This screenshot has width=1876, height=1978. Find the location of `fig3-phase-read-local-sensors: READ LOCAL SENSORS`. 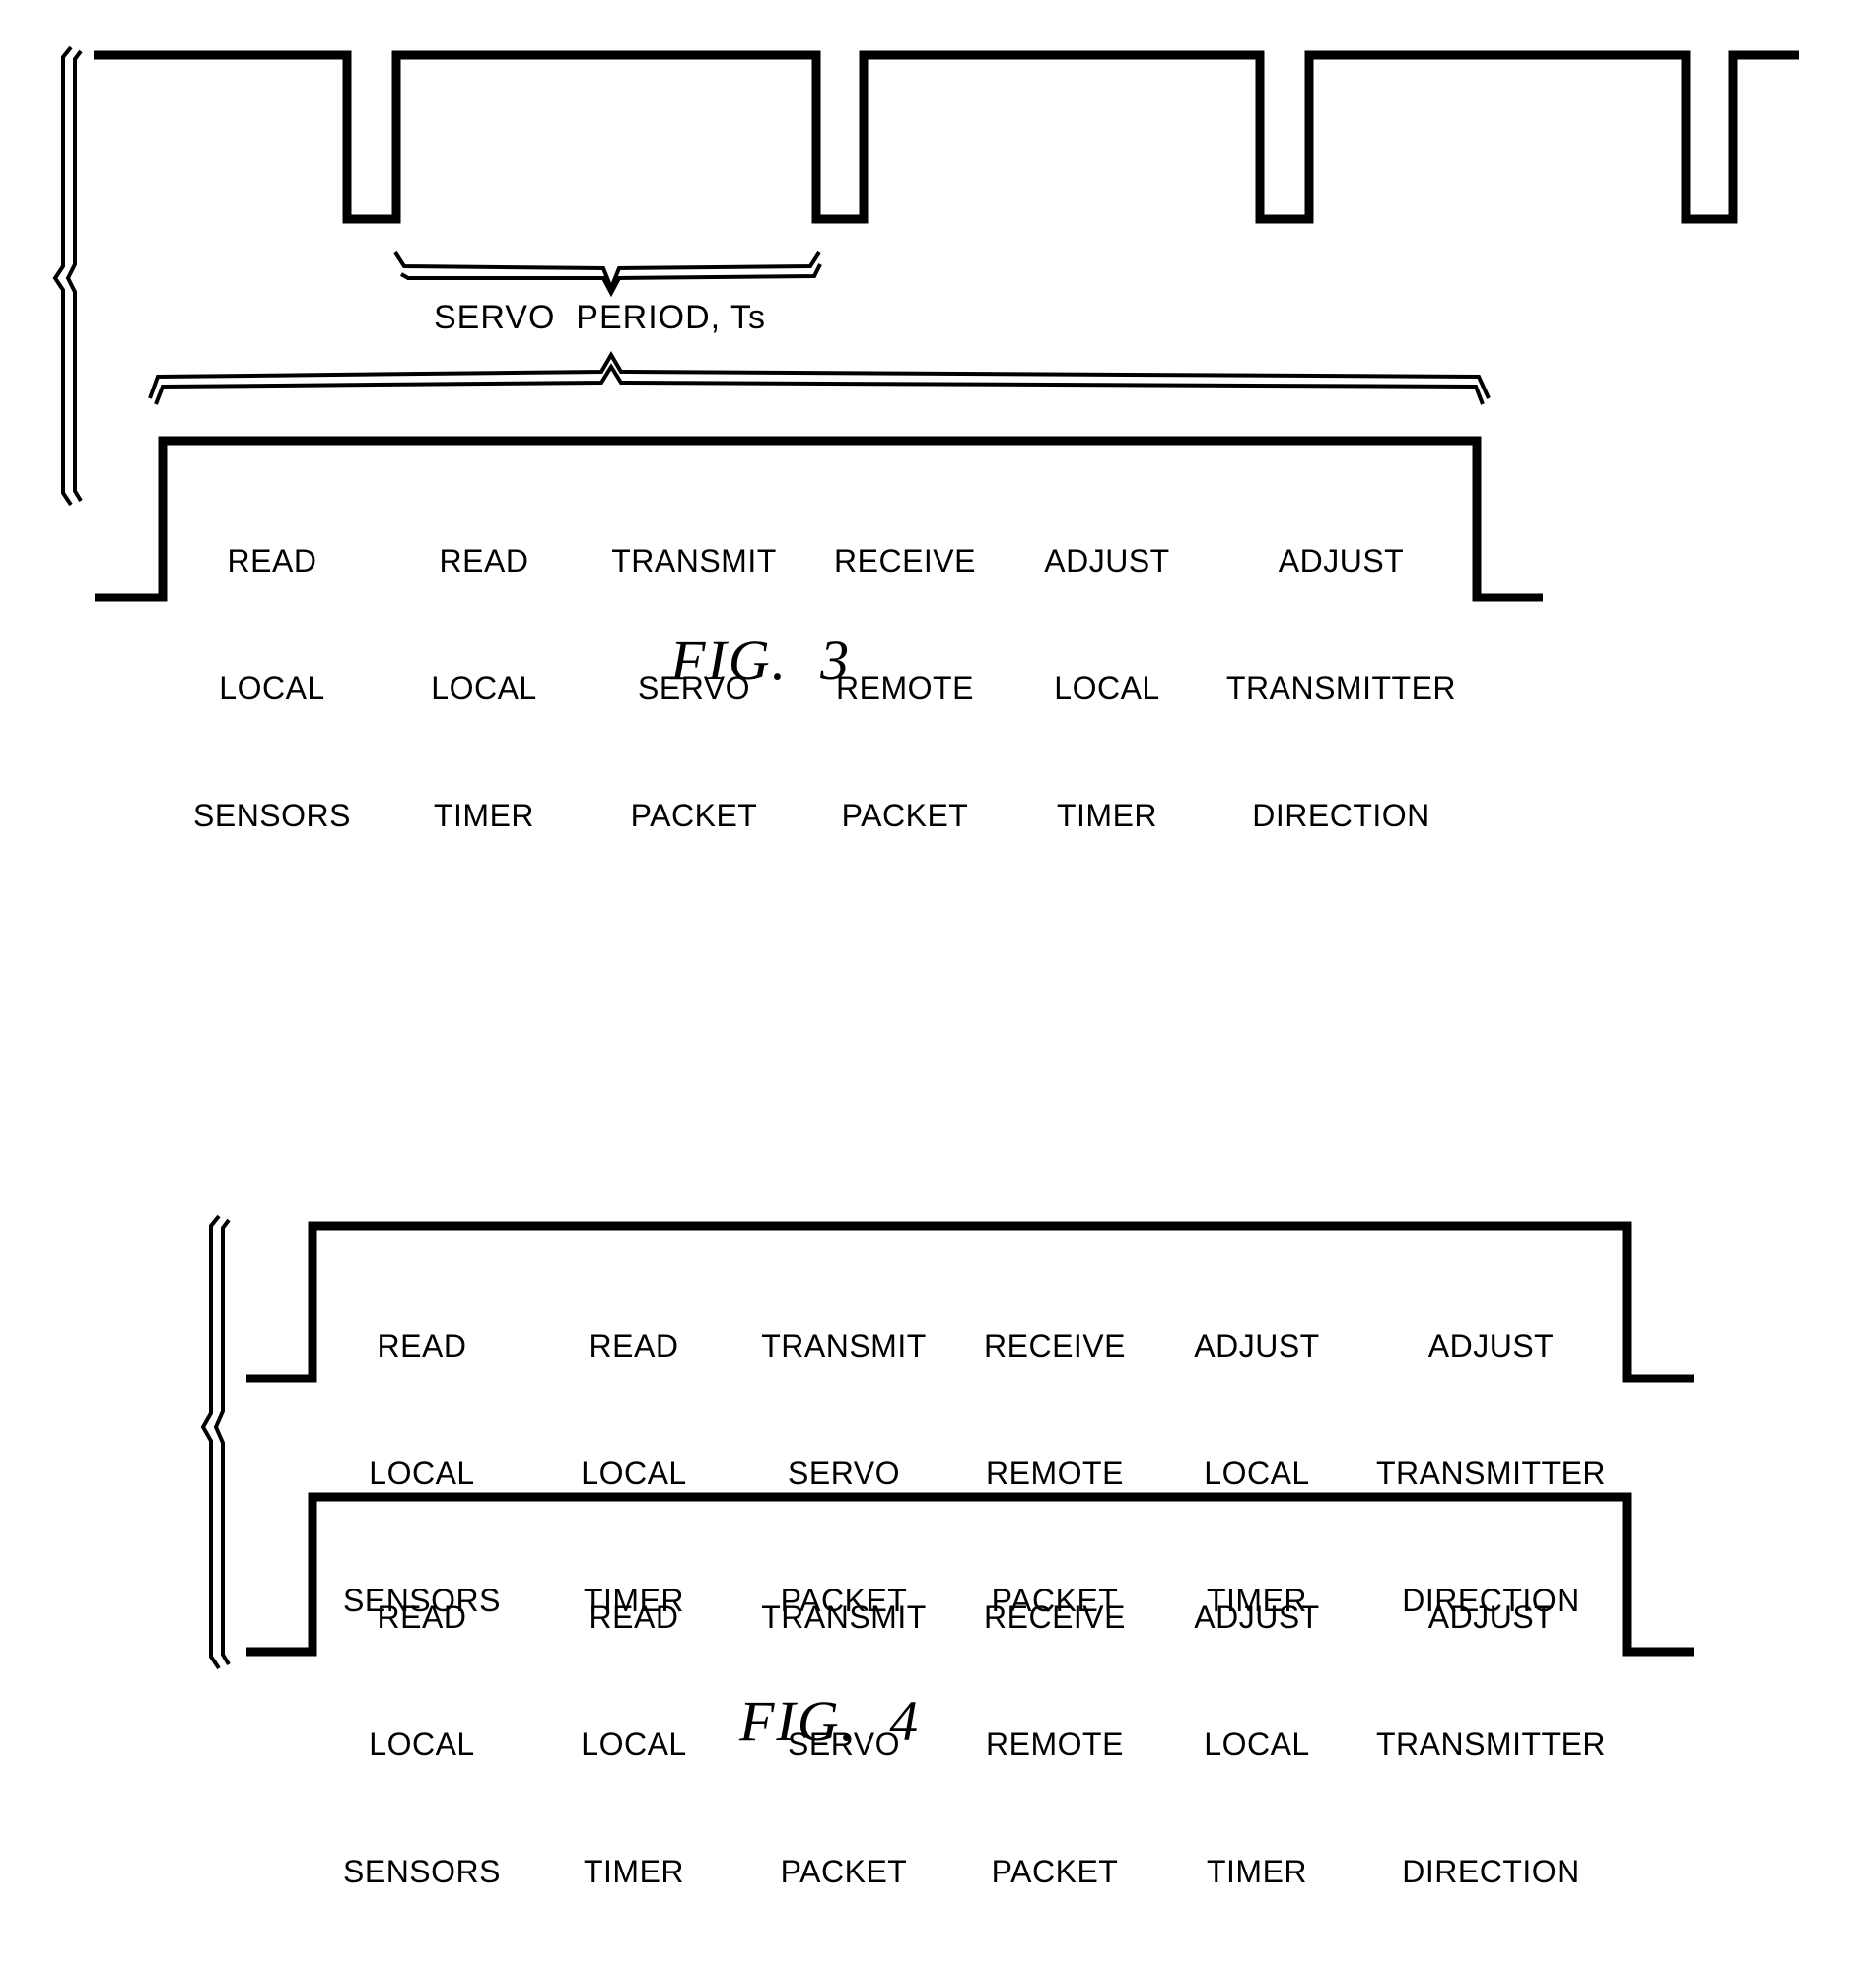

fig3-phase-read-local-sensors: READ LOCAL SENSORS is located at coordinates (272, 689).